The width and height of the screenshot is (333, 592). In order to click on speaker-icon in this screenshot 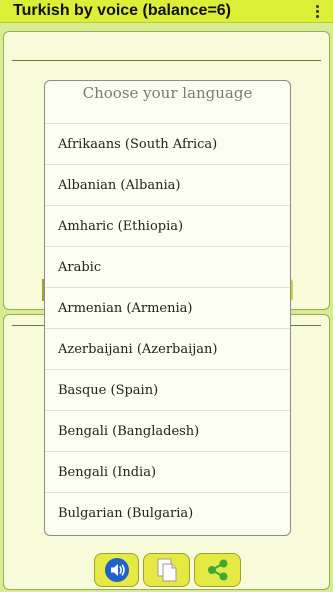, I will do `click(116, 570)`.